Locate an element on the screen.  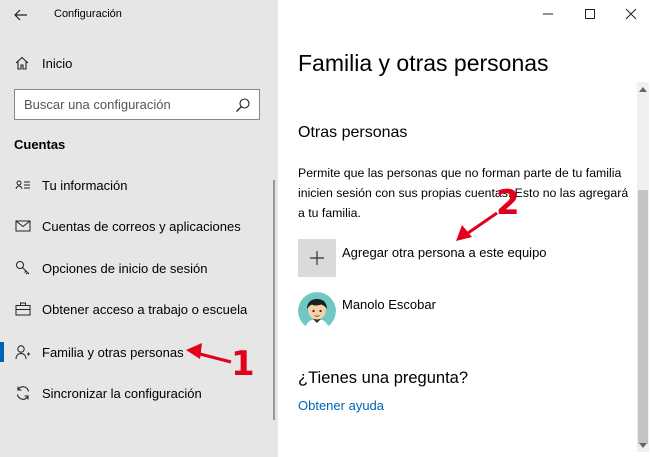
scroll-up-icon is located at coordinates (643, 89).